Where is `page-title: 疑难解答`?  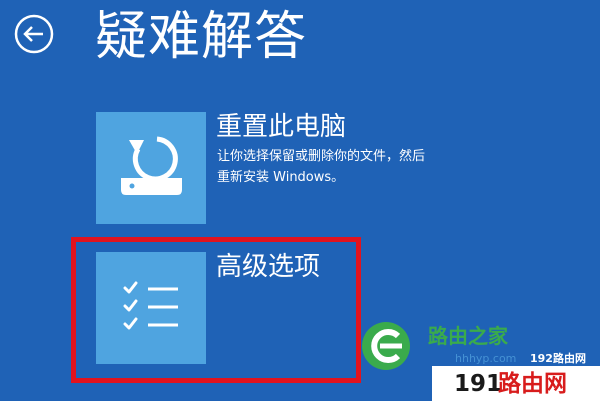
page-title: 疑难解答 is located at coordinates (201, 37).